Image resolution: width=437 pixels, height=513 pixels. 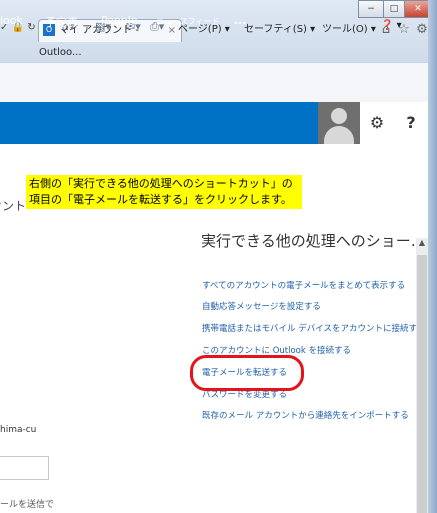 I want to click on nav-newsfeed: ニュースフィード, so click(x=187, y=21).